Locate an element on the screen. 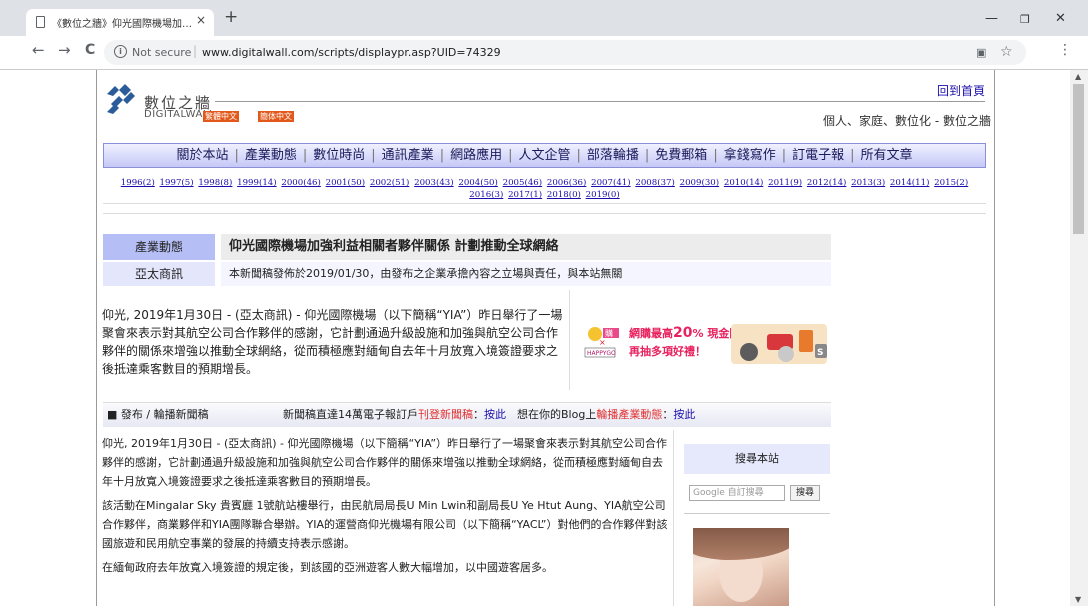  lang-traditional-button: 繁體中文 is located at coordinates (221, 116).